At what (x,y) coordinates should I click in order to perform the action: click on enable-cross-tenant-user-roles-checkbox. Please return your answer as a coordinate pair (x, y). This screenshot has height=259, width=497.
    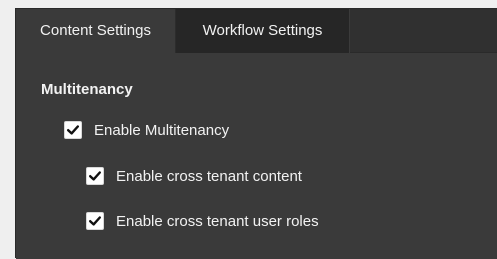
    Looking at the image, I should click on (95, 221).